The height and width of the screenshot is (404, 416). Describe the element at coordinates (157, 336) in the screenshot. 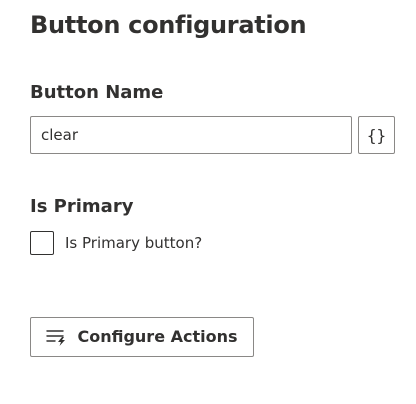

I see `configure-actions-label: Configure Actions` at that location.